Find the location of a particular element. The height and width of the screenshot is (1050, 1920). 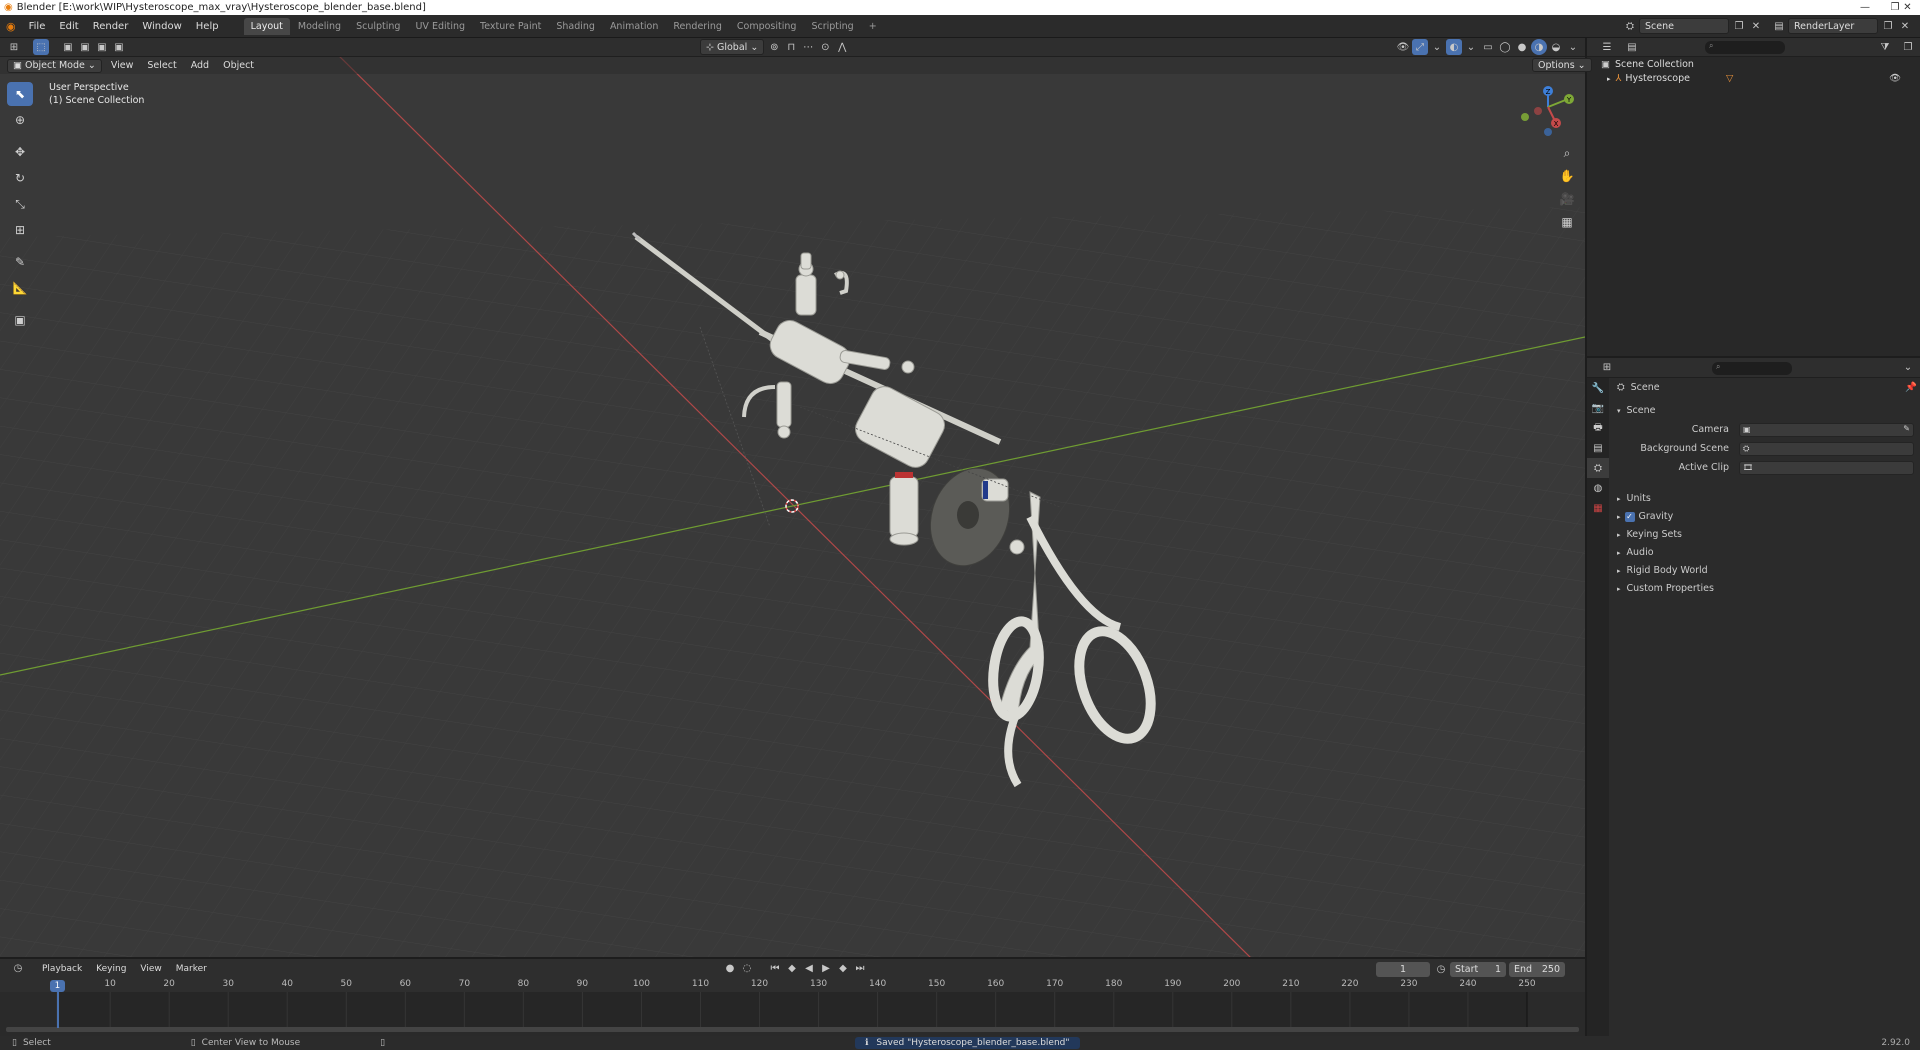

visibility-eye-icon: 👁 is located at coordinates (1895, 78).